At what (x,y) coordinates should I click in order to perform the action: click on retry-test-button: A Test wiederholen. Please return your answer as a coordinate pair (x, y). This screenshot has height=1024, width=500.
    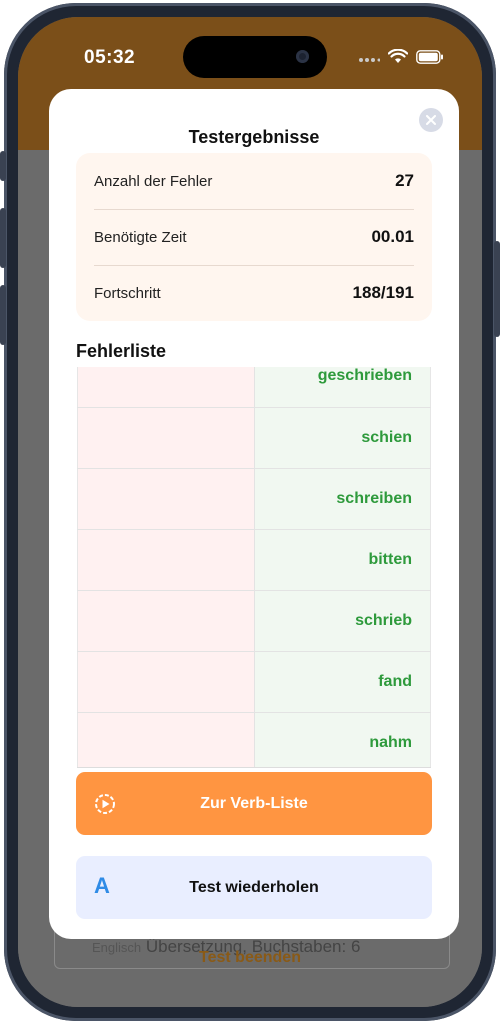
    Looking at the image, I should click on (254, 887).